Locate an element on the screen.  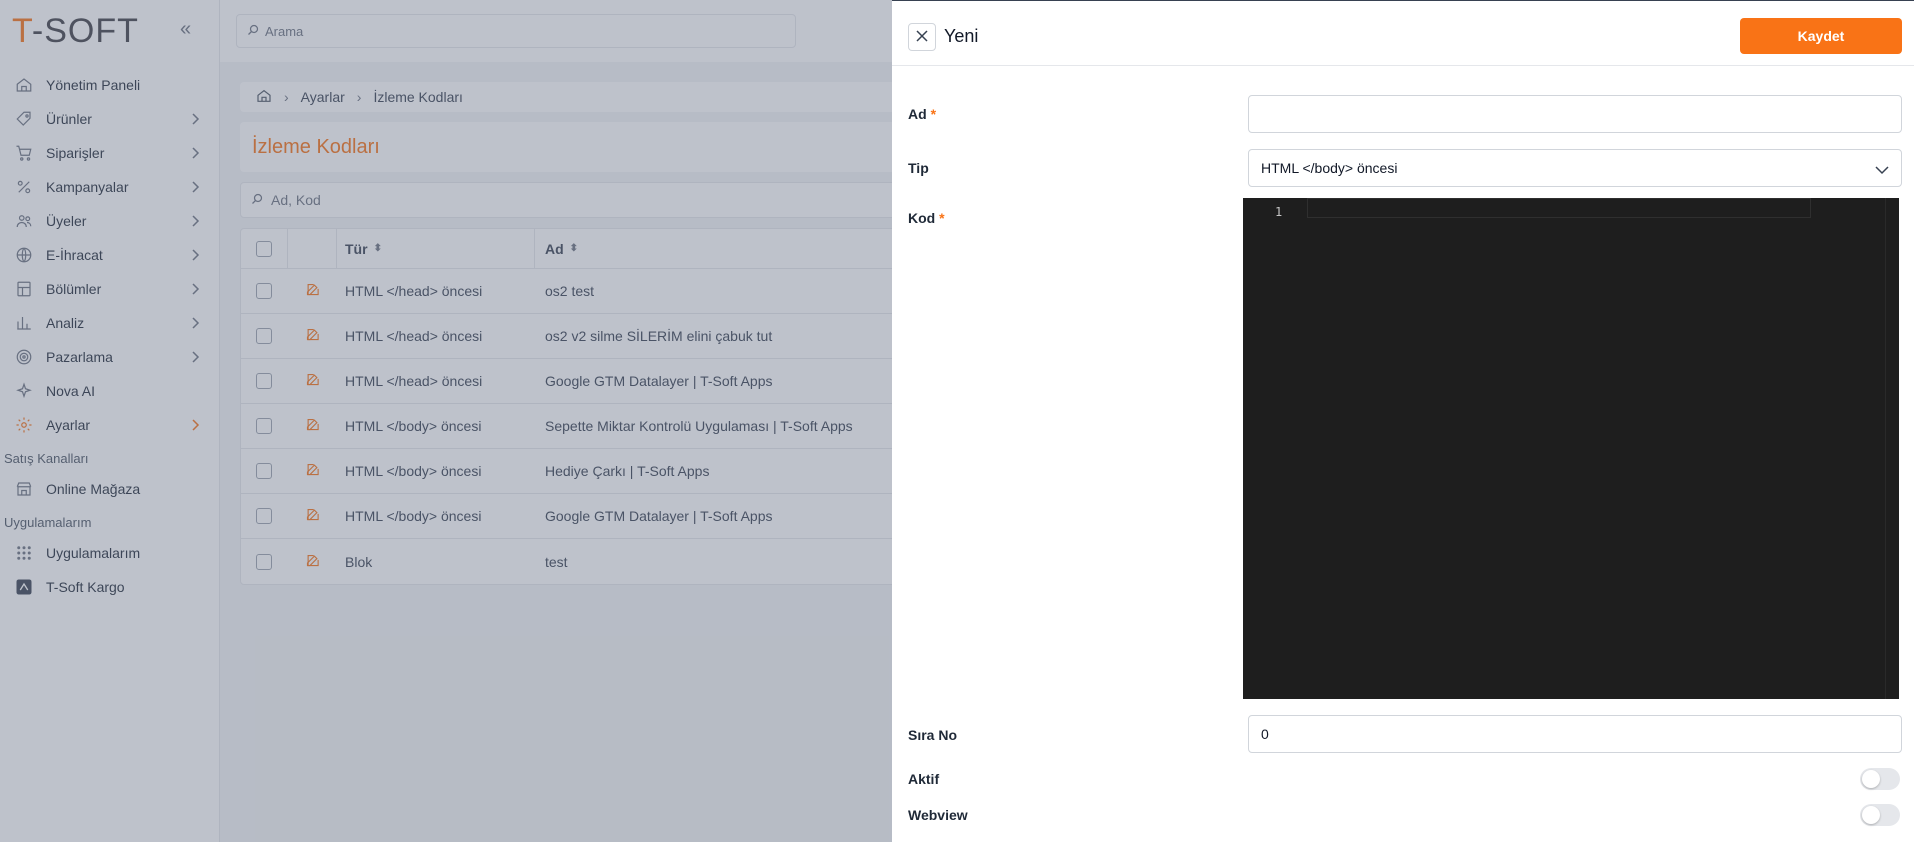
current-line-highlight is located at coordinates (1559, 208).